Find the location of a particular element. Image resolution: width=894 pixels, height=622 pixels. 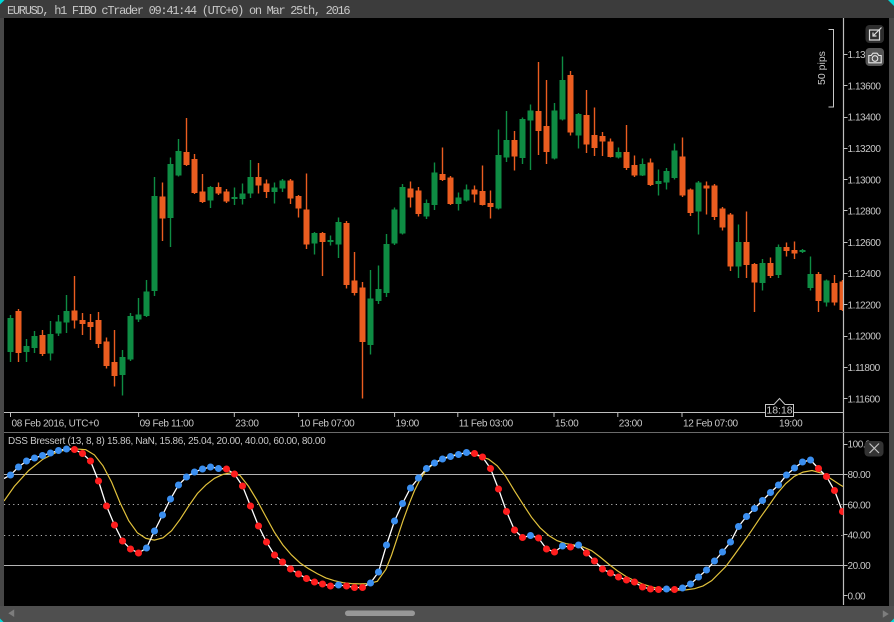

svg-text: 1.13200 is located at coordinates (865, 149).